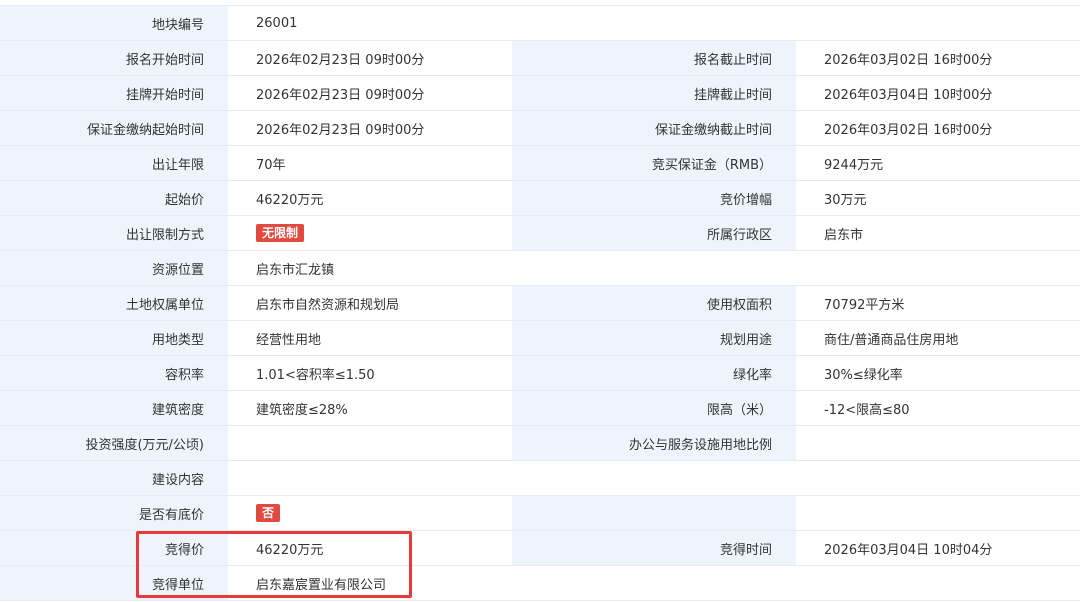 The height and width of the screenshot is (602, 1080). I want to click on value-land-type: 经营性用地, so click(370, 338).